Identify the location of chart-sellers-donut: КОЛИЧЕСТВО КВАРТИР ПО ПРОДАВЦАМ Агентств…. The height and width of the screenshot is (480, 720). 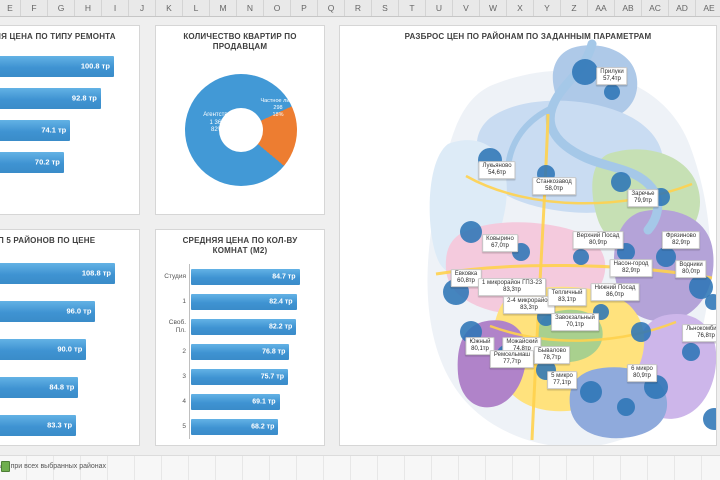
(240, 120).